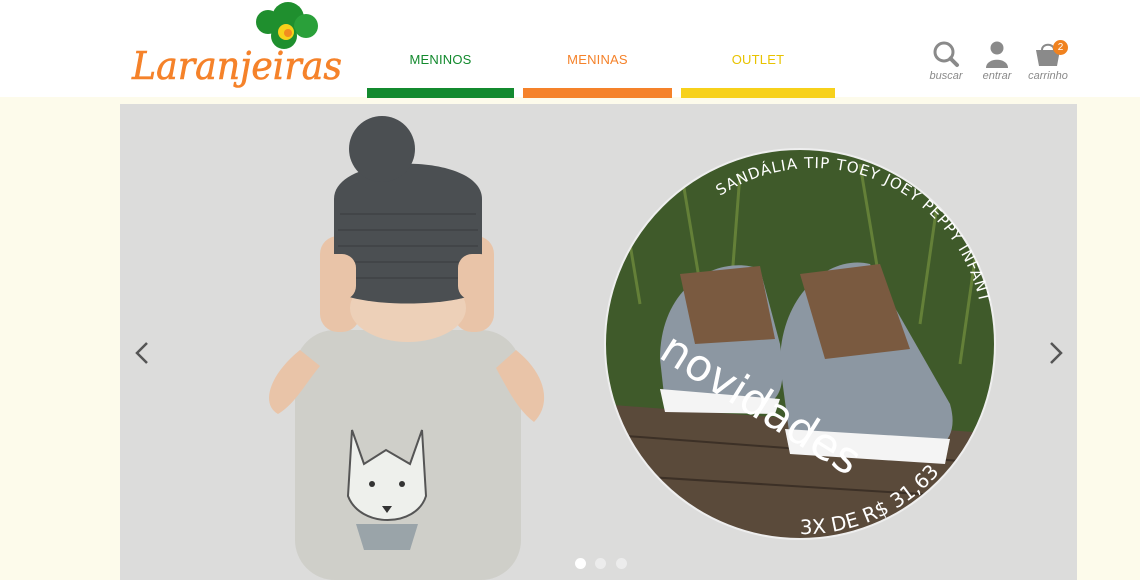 The width and height of the screenshot is (1140, 580). What do you see at coordinates (946, 76) in the screenshot?
I see `search-label: buscar` at bounding box center [946, 76].